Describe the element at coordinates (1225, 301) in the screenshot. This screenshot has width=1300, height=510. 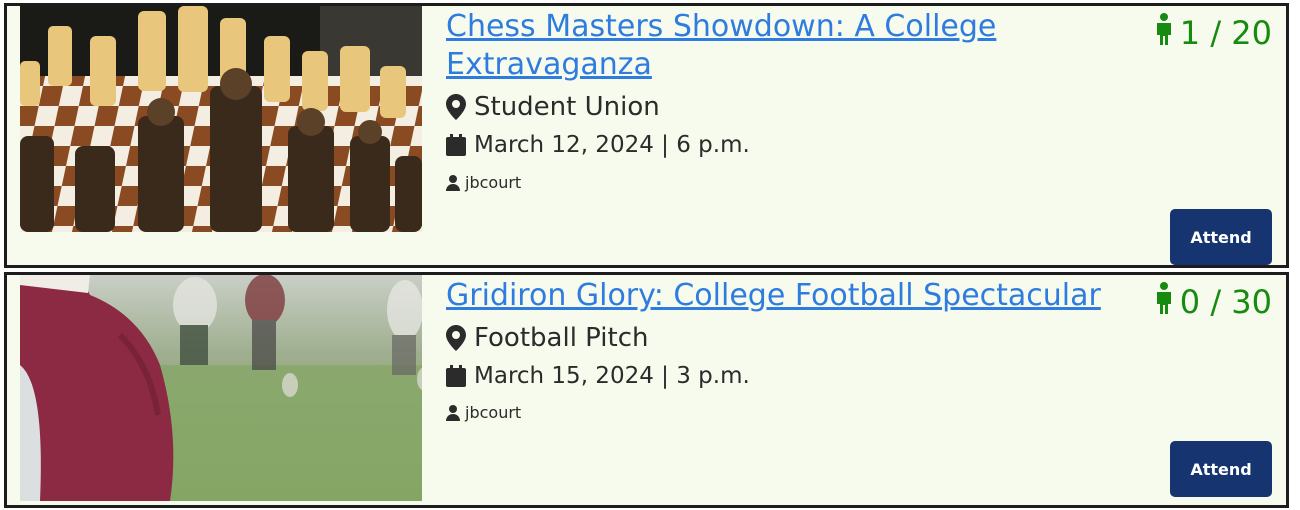
I see `capacity-text: 0 / 30` at that location.